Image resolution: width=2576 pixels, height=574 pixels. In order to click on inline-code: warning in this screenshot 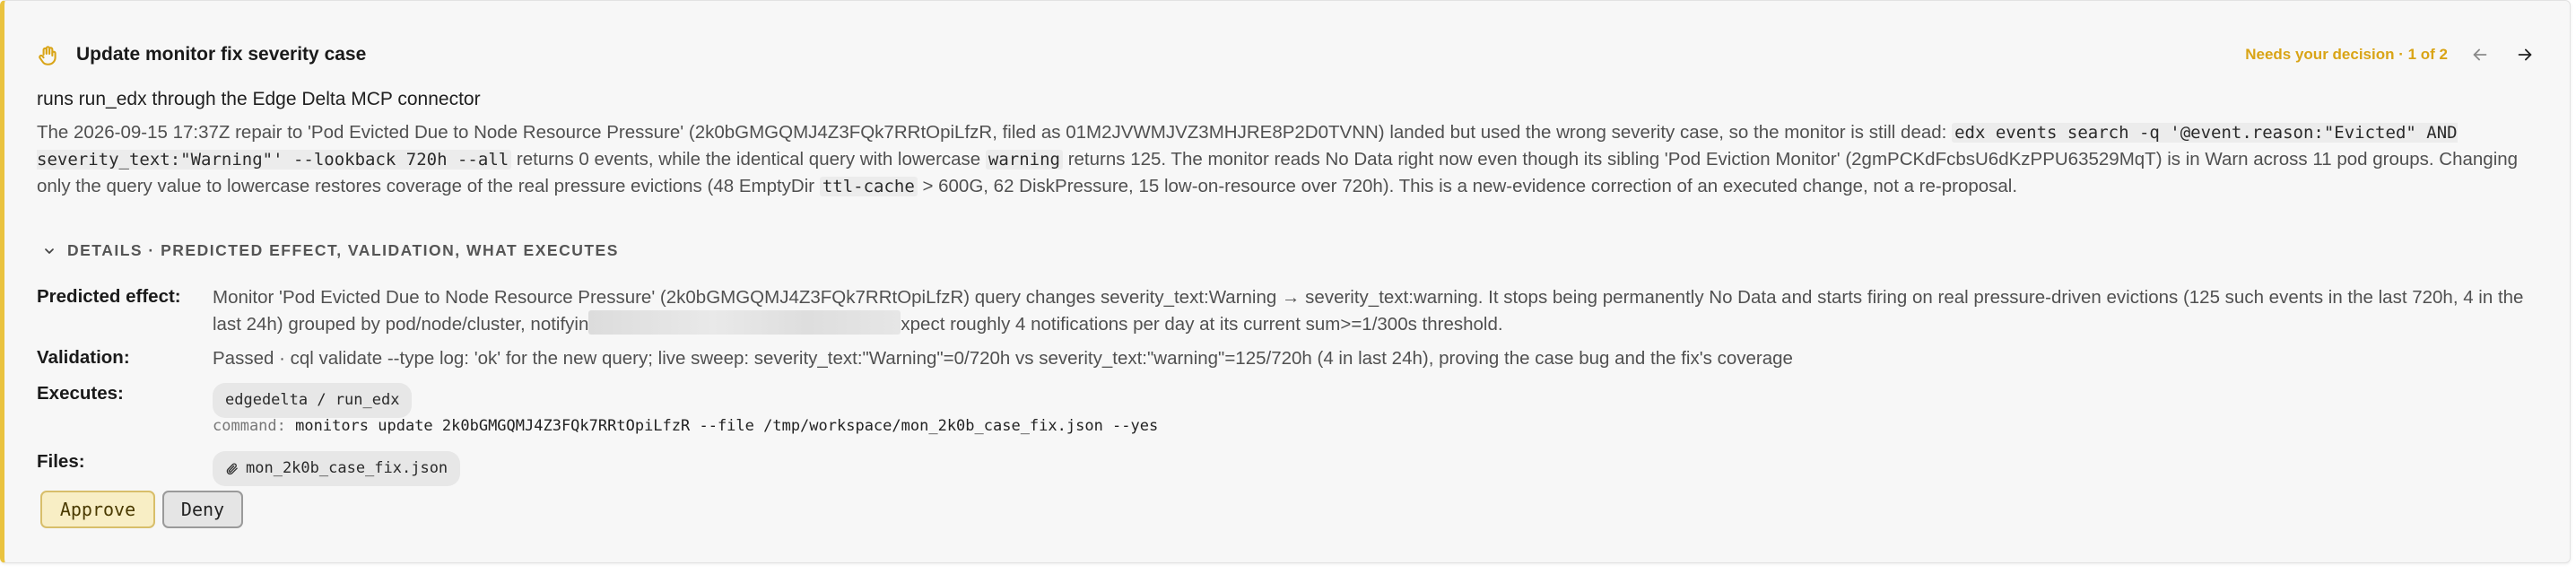, I will do `click(1024, 160)`.